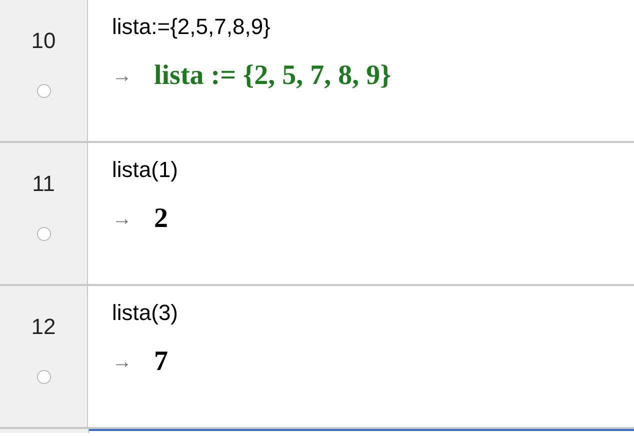 Image resolution: width=634 pixels, height=436 pixels. I want to click on output-result: 2, so click(161, 219).